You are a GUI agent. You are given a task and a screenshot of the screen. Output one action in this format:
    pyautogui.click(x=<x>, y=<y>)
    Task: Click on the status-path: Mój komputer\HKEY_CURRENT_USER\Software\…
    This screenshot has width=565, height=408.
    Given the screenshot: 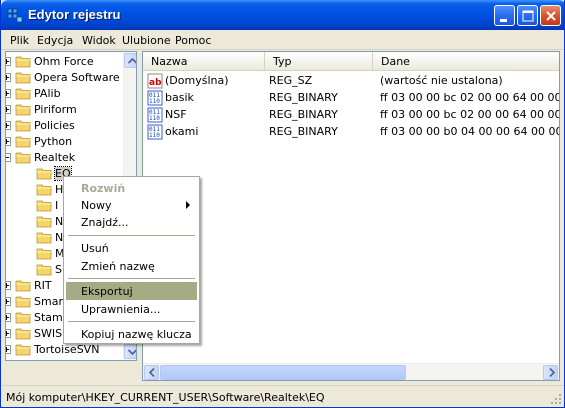 What is the action you would take?
    pyautogui.click(x=165, y=397)
    